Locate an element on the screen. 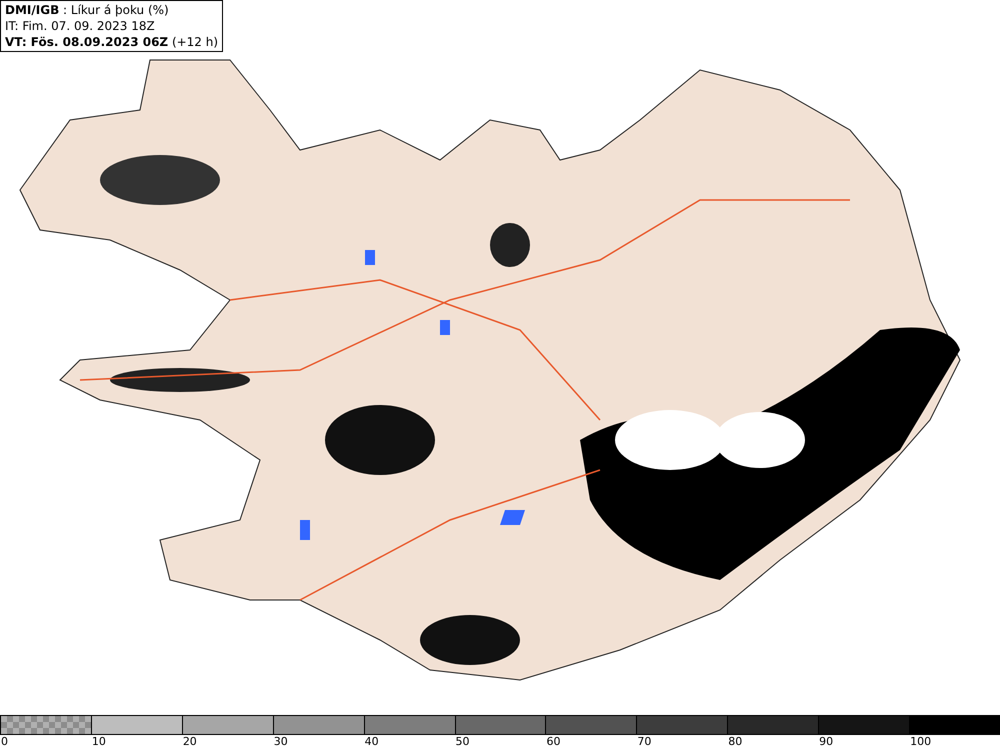 The height and width of the screenshot is (750, 1000). info-line: VT: Fös. 08.09.2023 06Z (+12 h) is located at coordinates (111, 42).